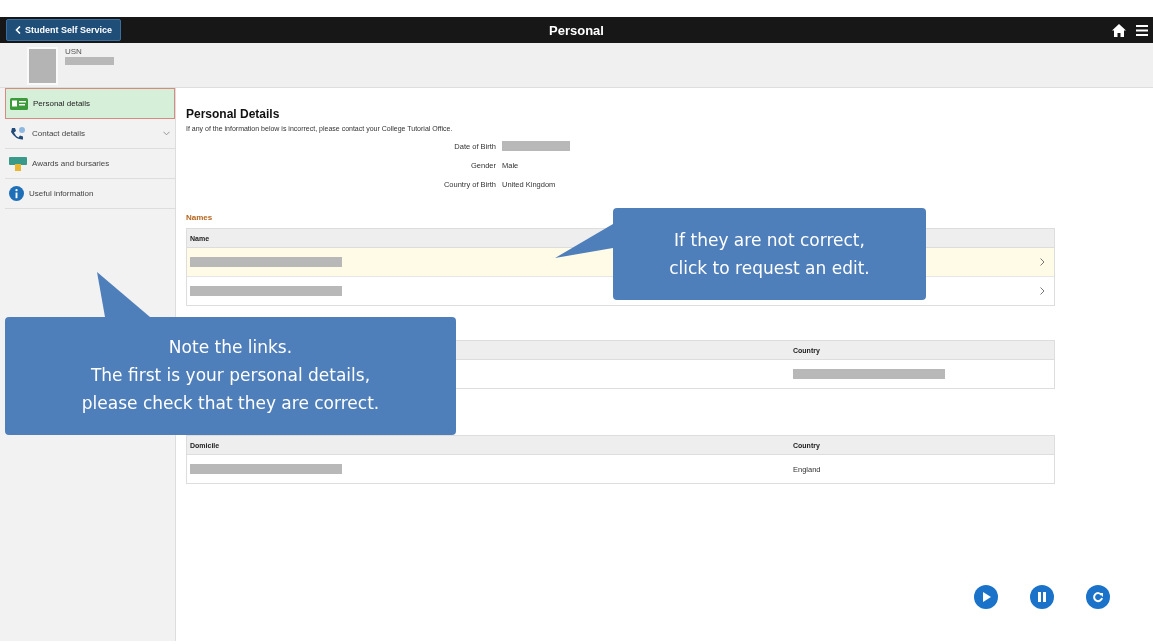  What do you see at coordinates (199, 217) in the screenshot?
I see `group-heading: Names` at bounding box center [199, 217].